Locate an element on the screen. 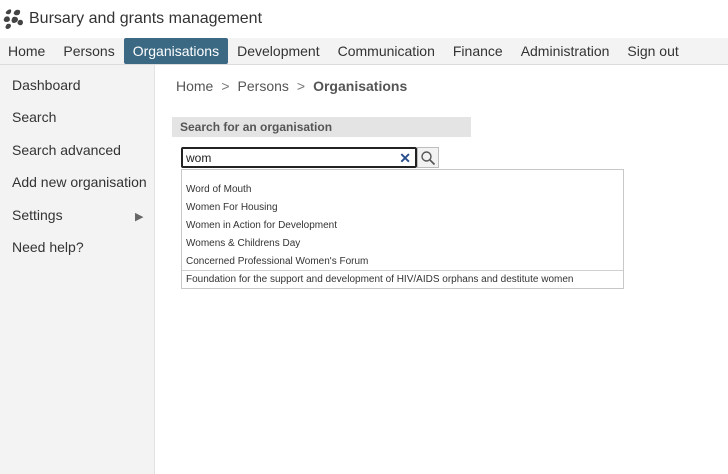 This screenshot has height=474, width=728. sidebar-item-settings: Settings is located at coordinates (37, 215).